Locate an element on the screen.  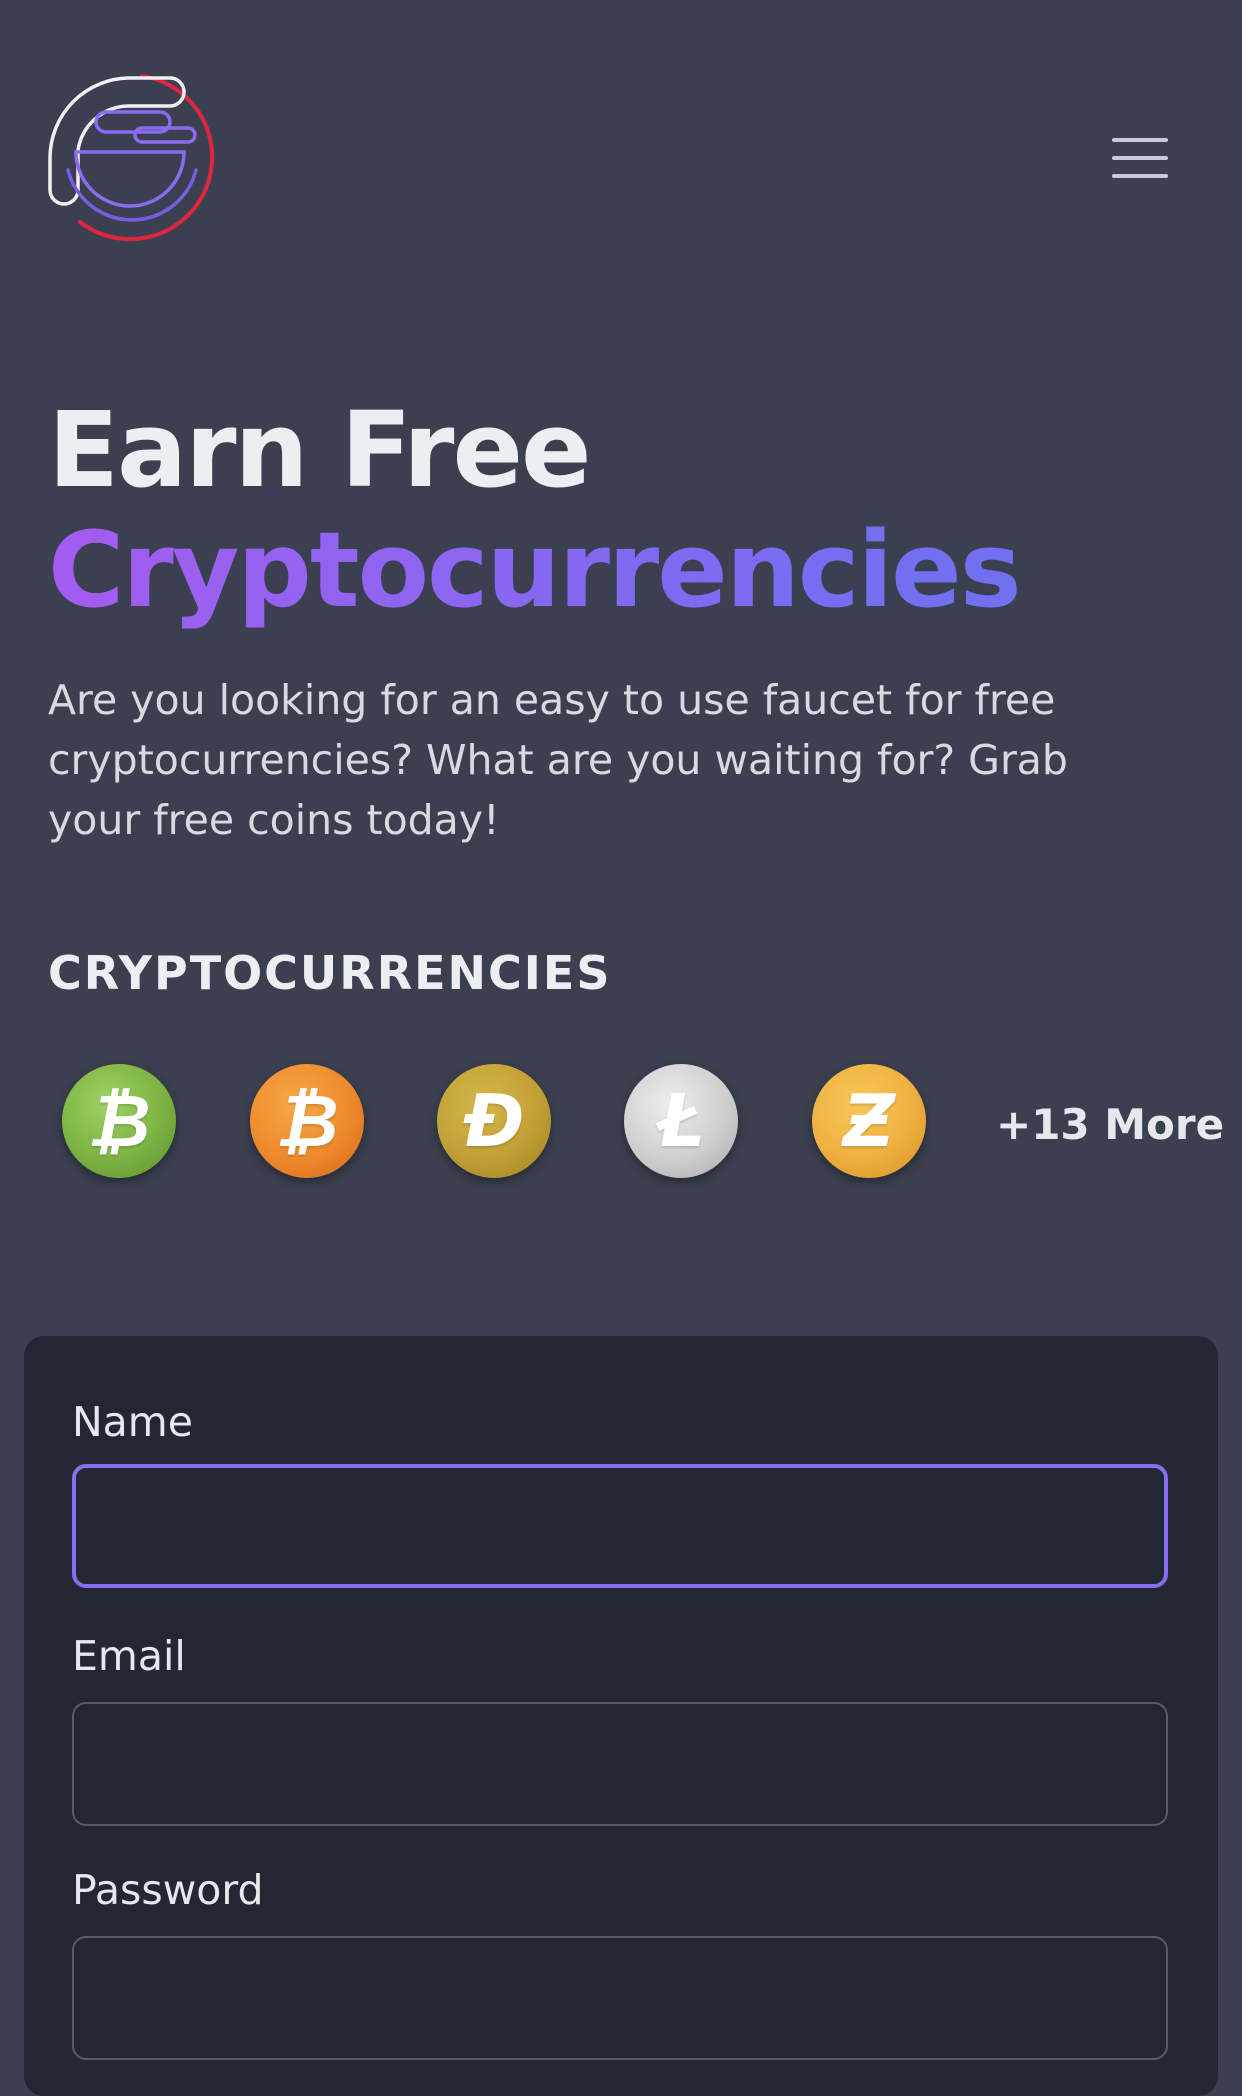
hamburger-menu-icon is located at coordinates (1142, 158).